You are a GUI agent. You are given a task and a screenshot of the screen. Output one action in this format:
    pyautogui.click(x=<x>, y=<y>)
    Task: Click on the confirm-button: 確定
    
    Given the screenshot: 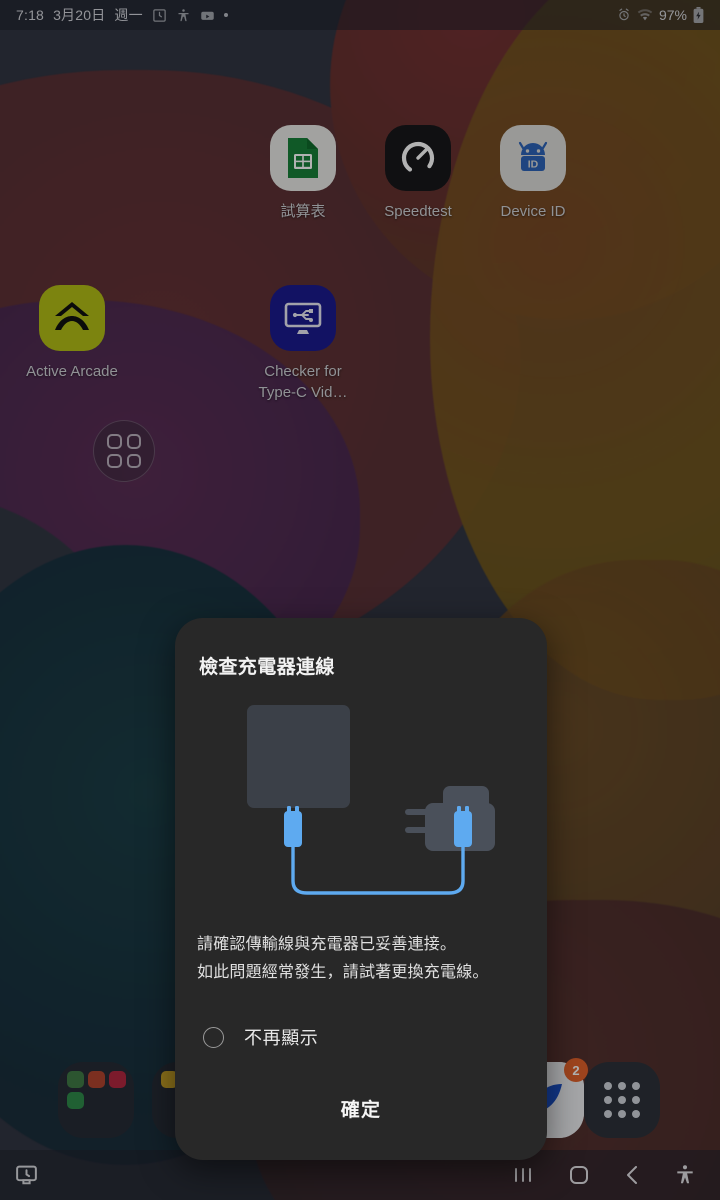 What is the action you would take?
    pyautogui.click(x=361, y=1108)
    